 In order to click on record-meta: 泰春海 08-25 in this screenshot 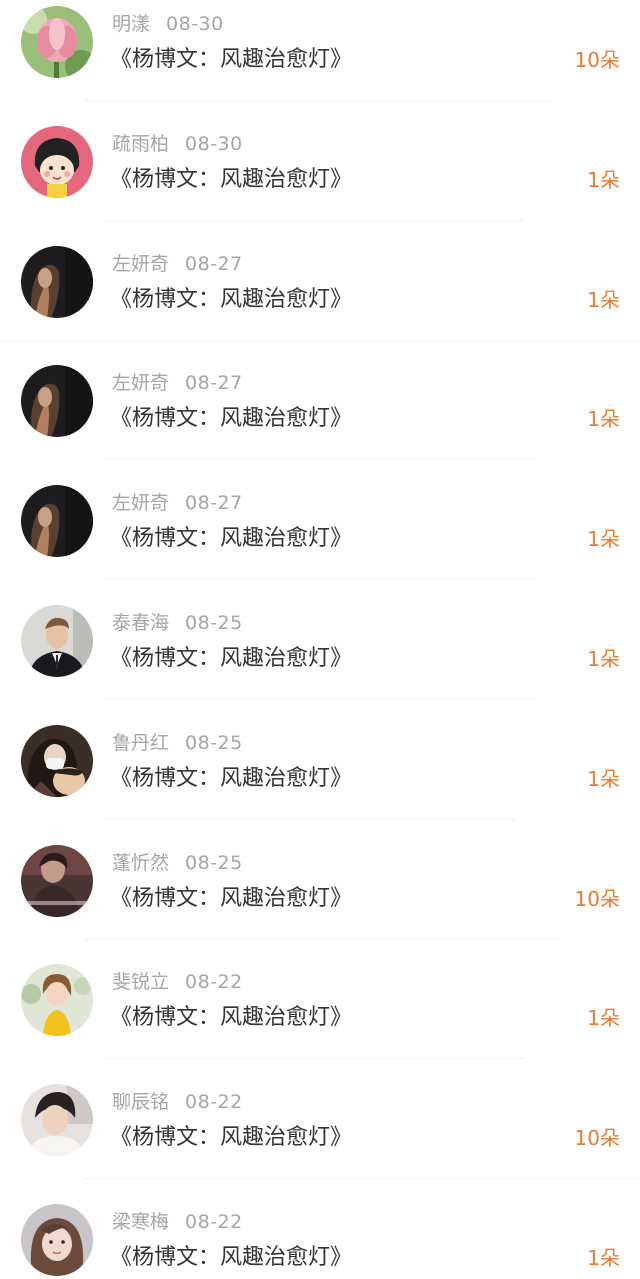, I will do `click(177, 623)`.